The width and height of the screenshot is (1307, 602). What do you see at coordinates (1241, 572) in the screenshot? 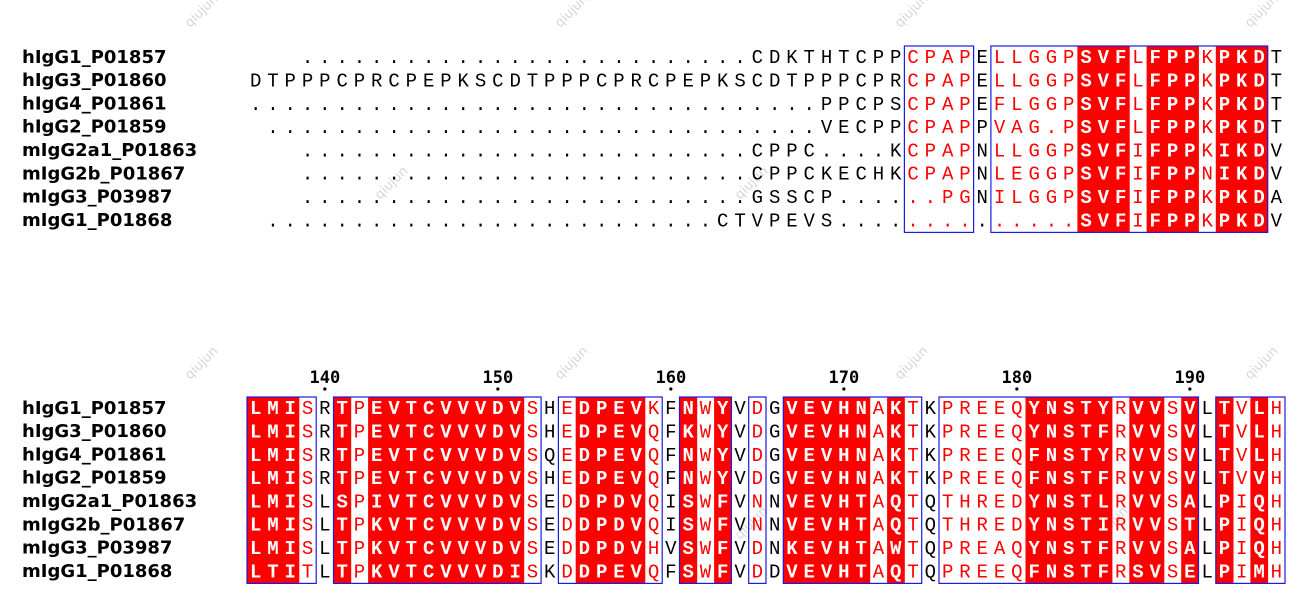
I see `residue: I` at bounding box center [1241, 572].